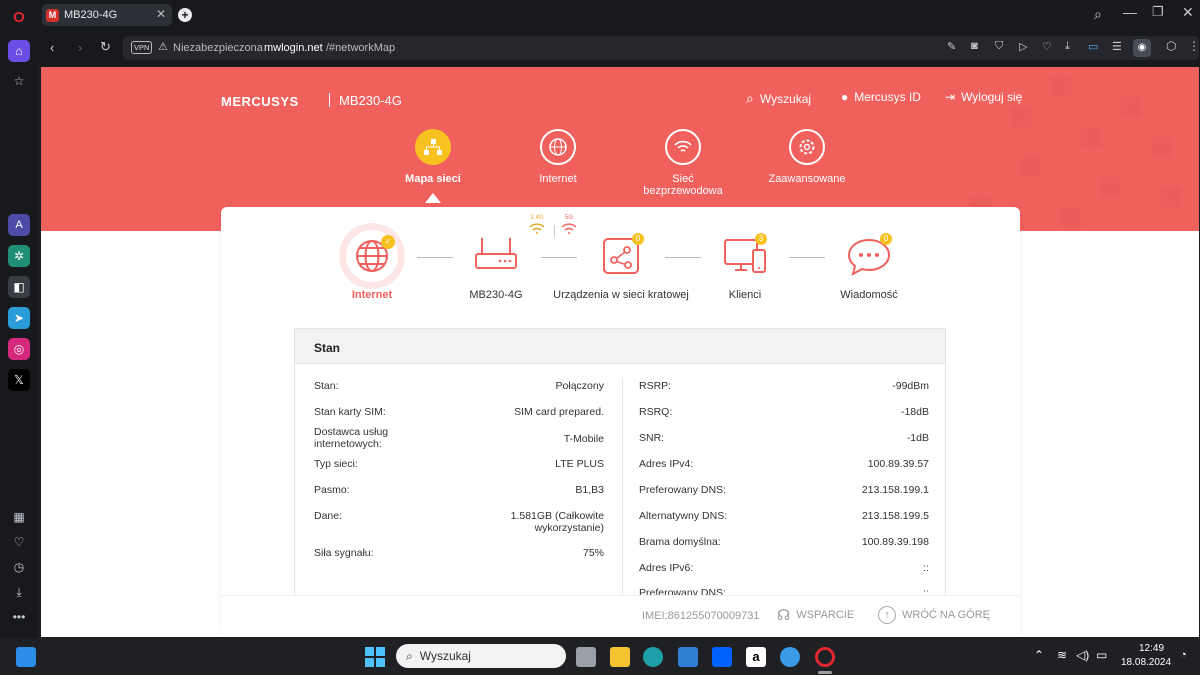  Describe the element at coordinates (1183, 655) in the screenshot. I see `notifications-icon: ◔` at that location.